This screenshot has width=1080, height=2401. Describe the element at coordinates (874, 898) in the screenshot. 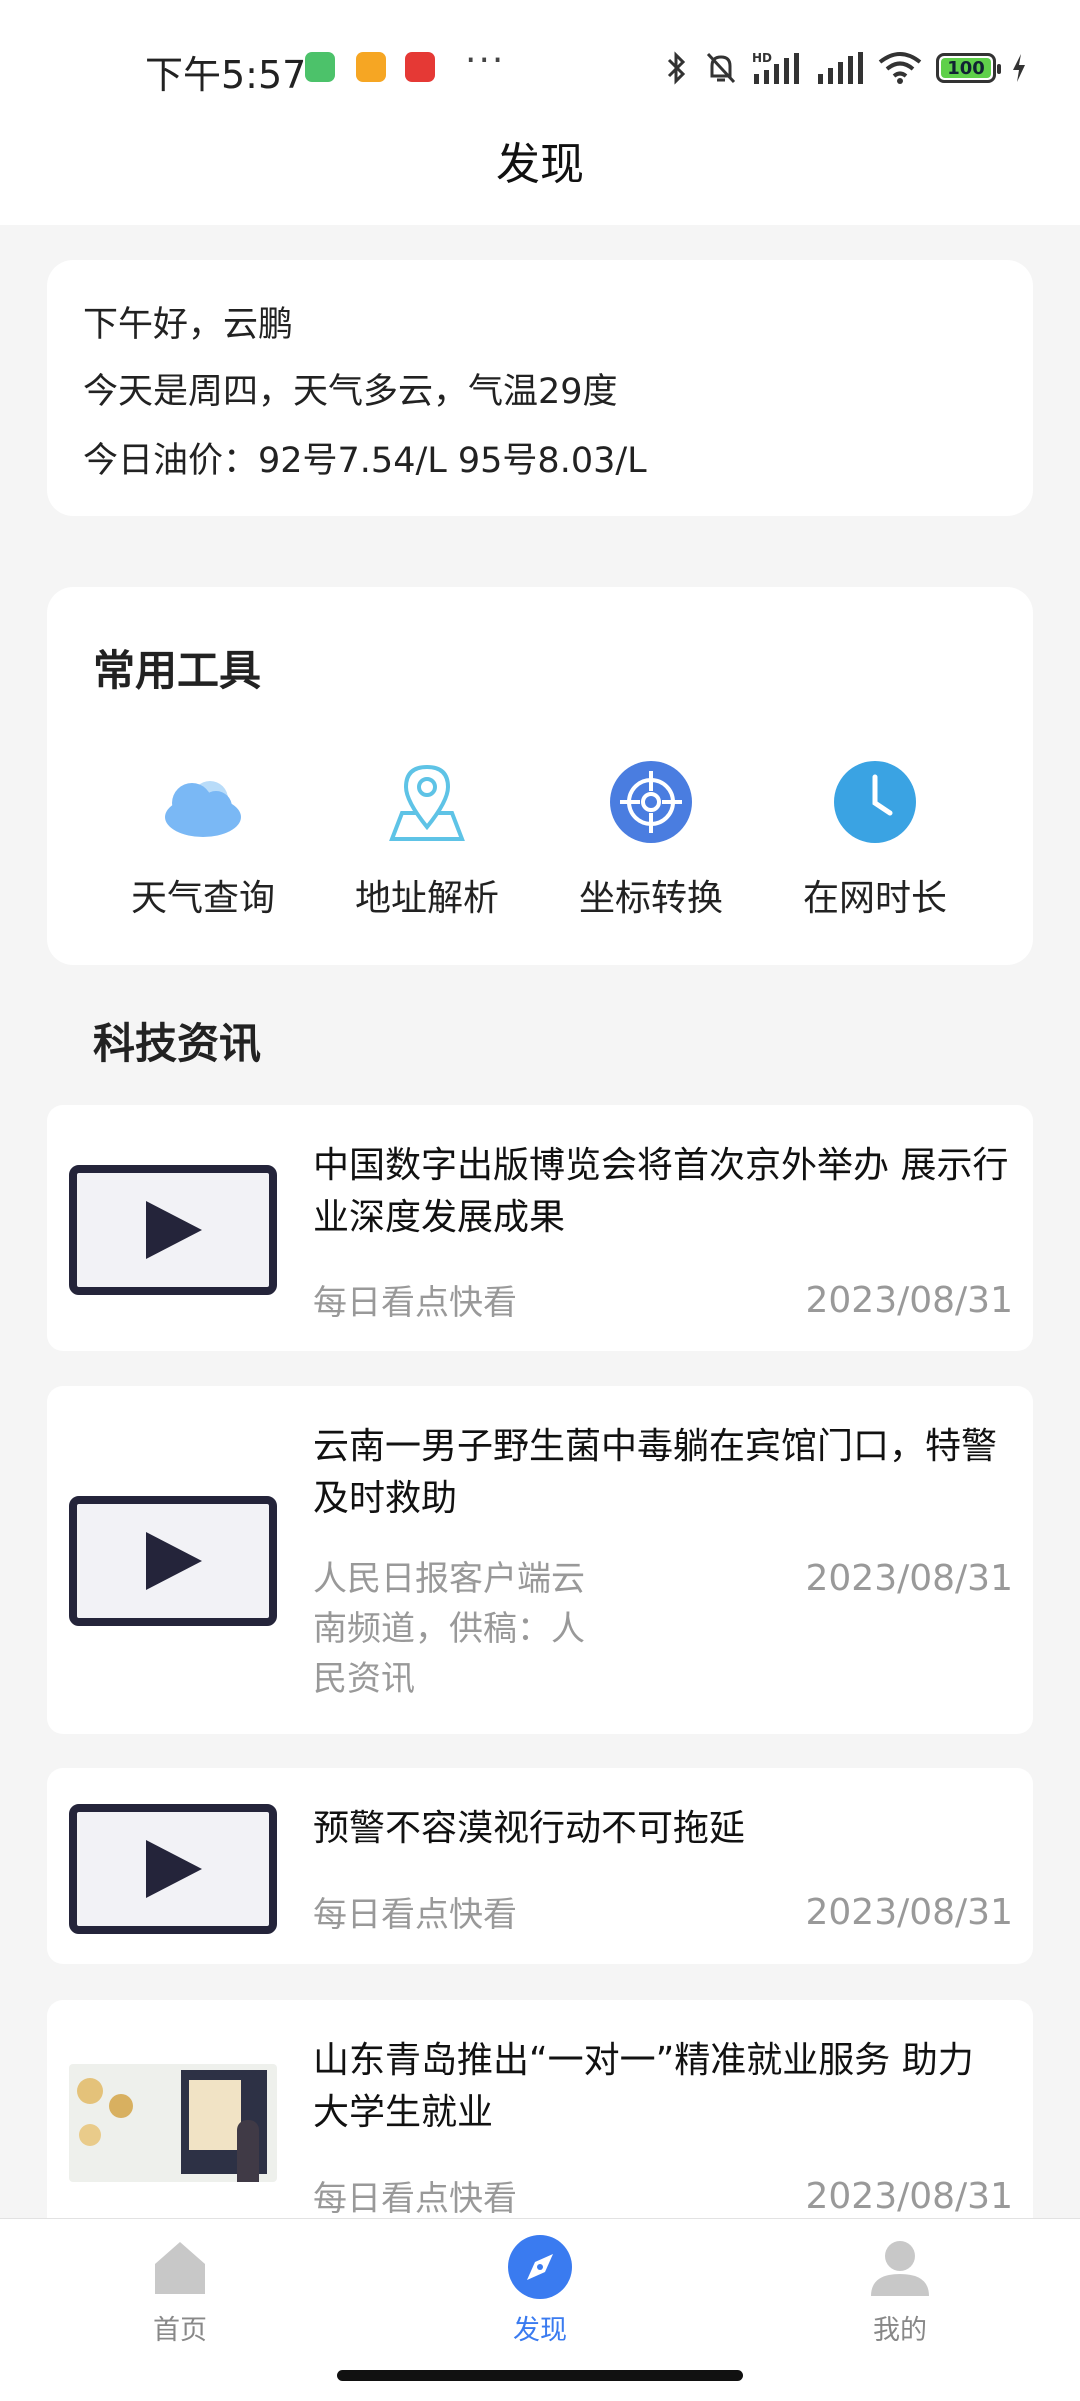

I see `tool-label: 在网时长` at that location.